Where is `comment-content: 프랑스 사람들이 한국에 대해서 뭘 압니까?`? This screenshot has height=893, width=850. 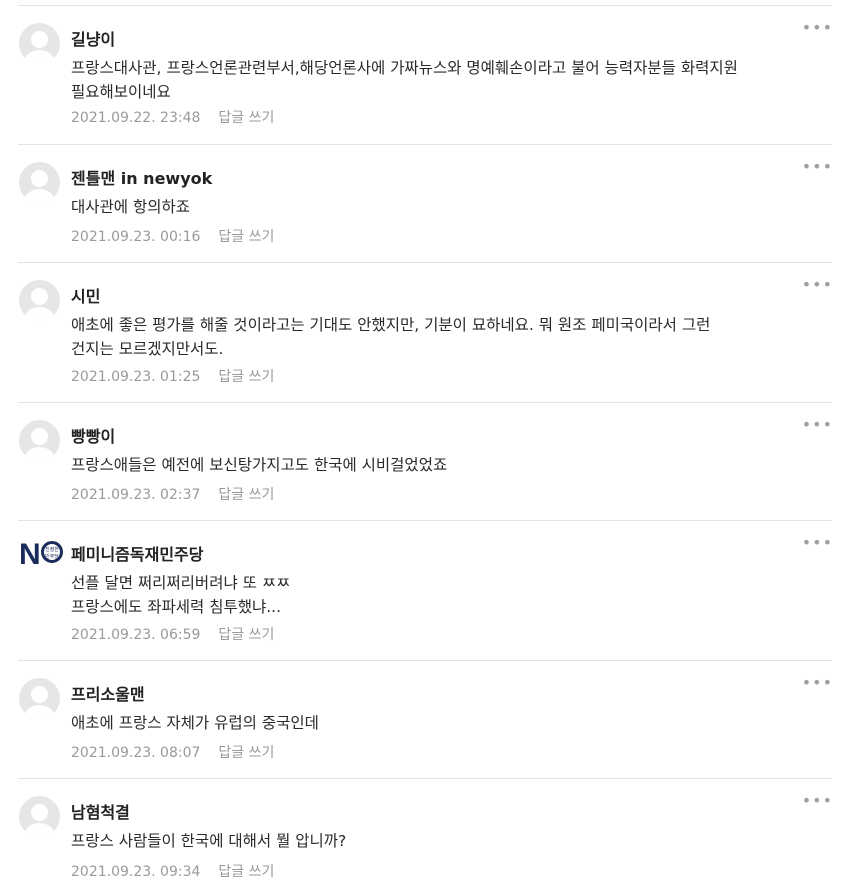
comment-content: 프랑스 사람들이 한국에 대해서 뭘 압니까? is located at coordinates (209, 841).